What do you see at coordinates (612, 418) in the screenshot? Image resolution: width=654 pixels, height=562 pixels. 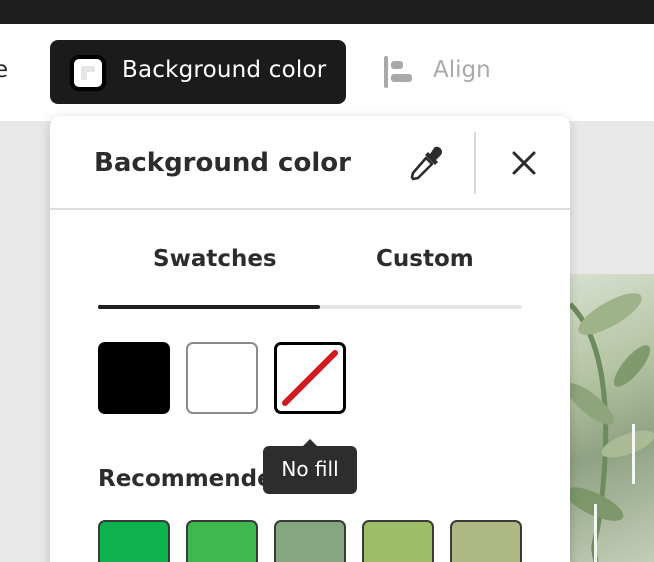 I see `canvas-photo-plant` at bounding box center [612, 418].